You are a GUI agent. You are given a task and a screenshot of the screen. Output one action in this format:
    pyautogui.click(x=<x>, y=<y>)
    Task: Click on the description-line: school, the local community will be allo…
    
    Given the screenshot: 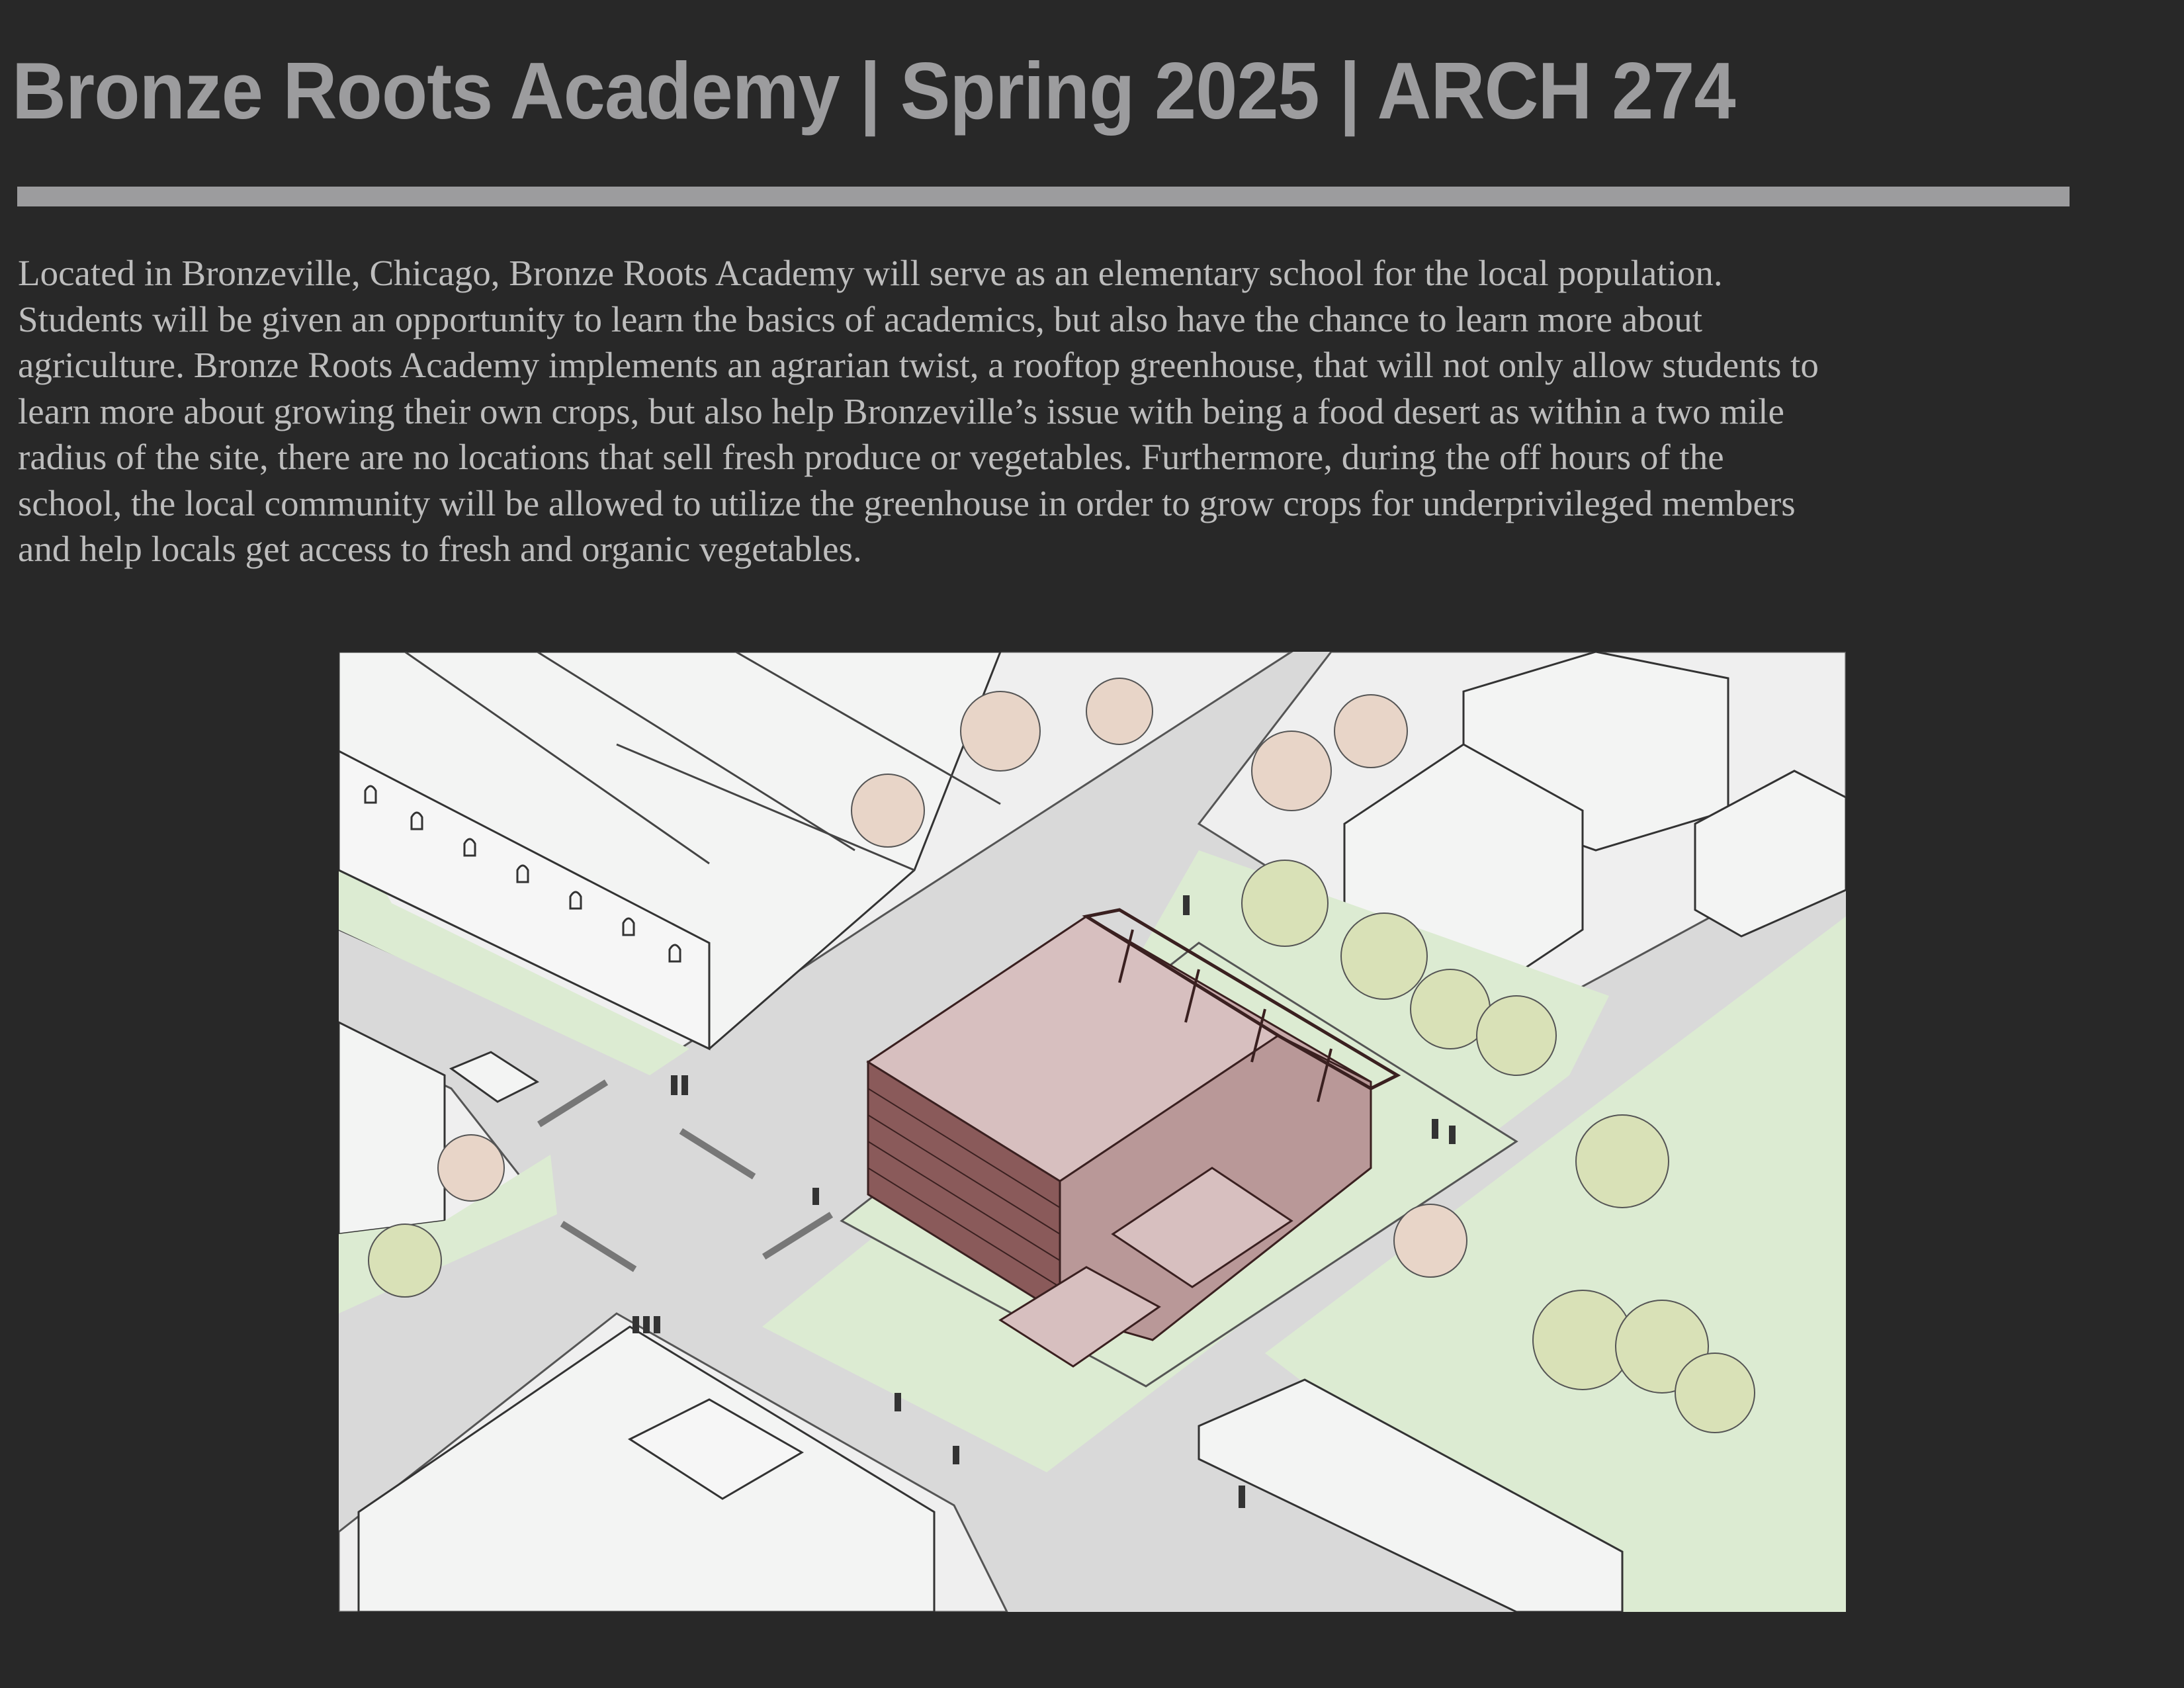 What is the action you would take?
    pyautogui.click(x=907, y=502)
    